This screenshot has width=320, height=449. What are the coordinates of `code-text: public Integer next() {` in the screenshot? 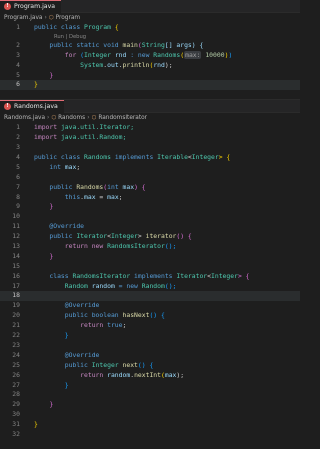 It's located at (94, 365).